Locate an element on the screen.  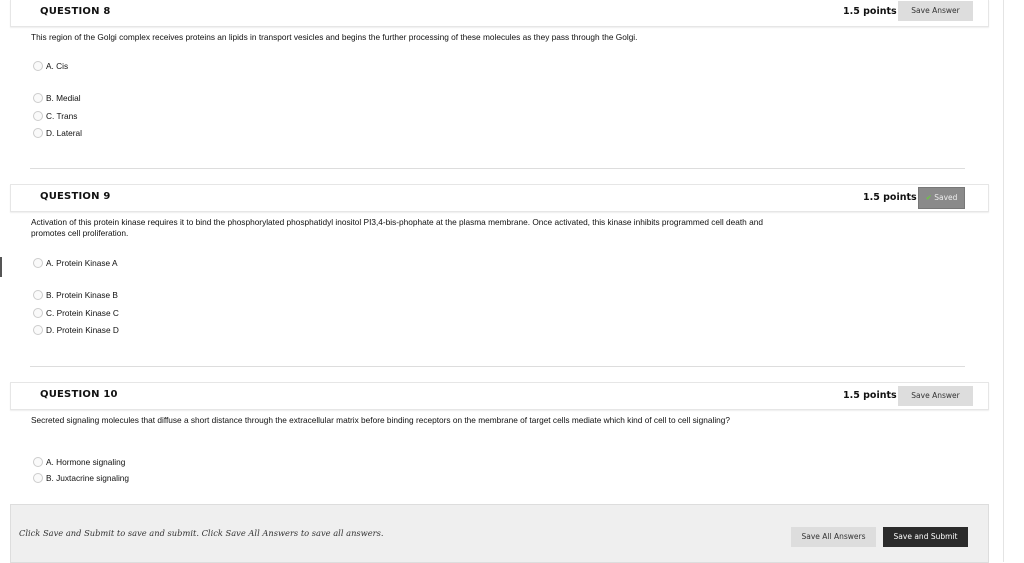
option-label: C. Protein Kinase C is located at coordinates (82, 313).